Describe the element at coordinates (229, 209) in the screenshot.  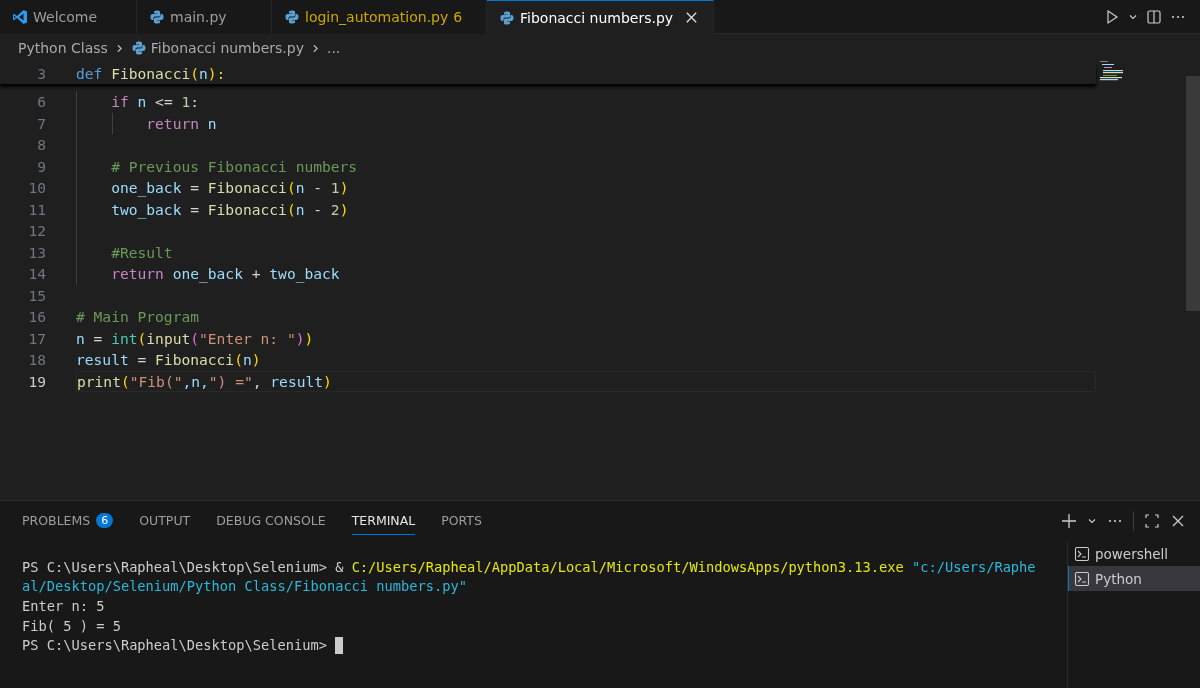
I see `code-line: two_back = Fibonacci(n - 2)` at that location.